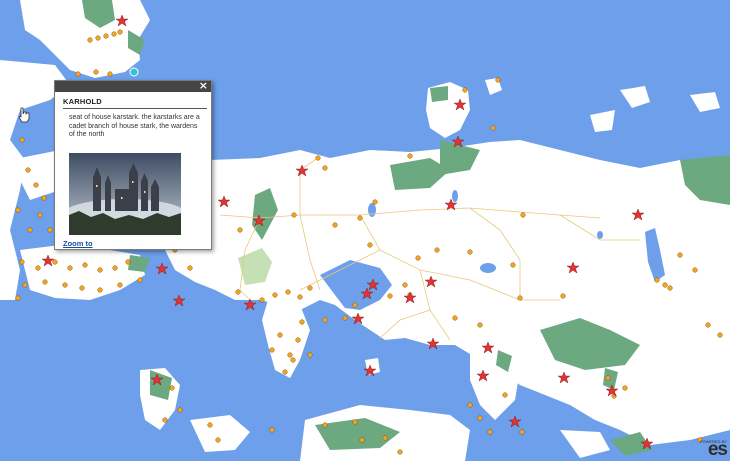 This screenshot has height=461, width=730. Describe the element at coordinates (82, 101) in the screenshot. I see `popup-title: KARHOLD` at that location.